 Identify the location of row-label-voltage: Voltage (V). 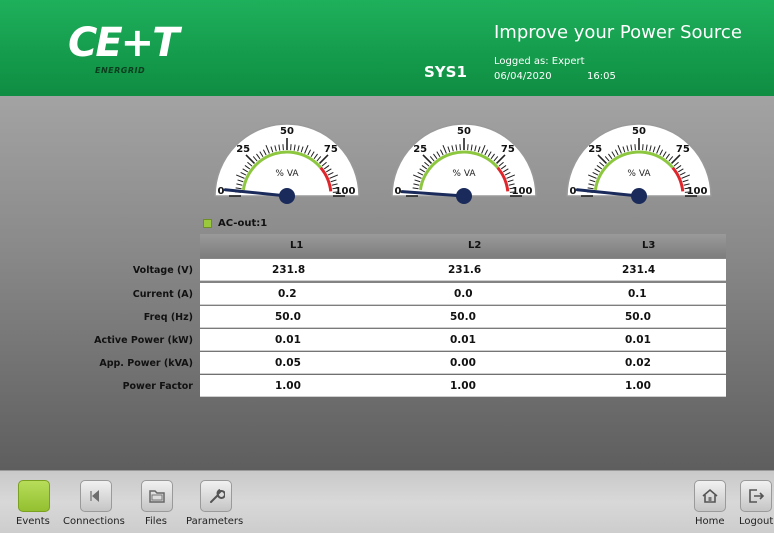
(162, 270).